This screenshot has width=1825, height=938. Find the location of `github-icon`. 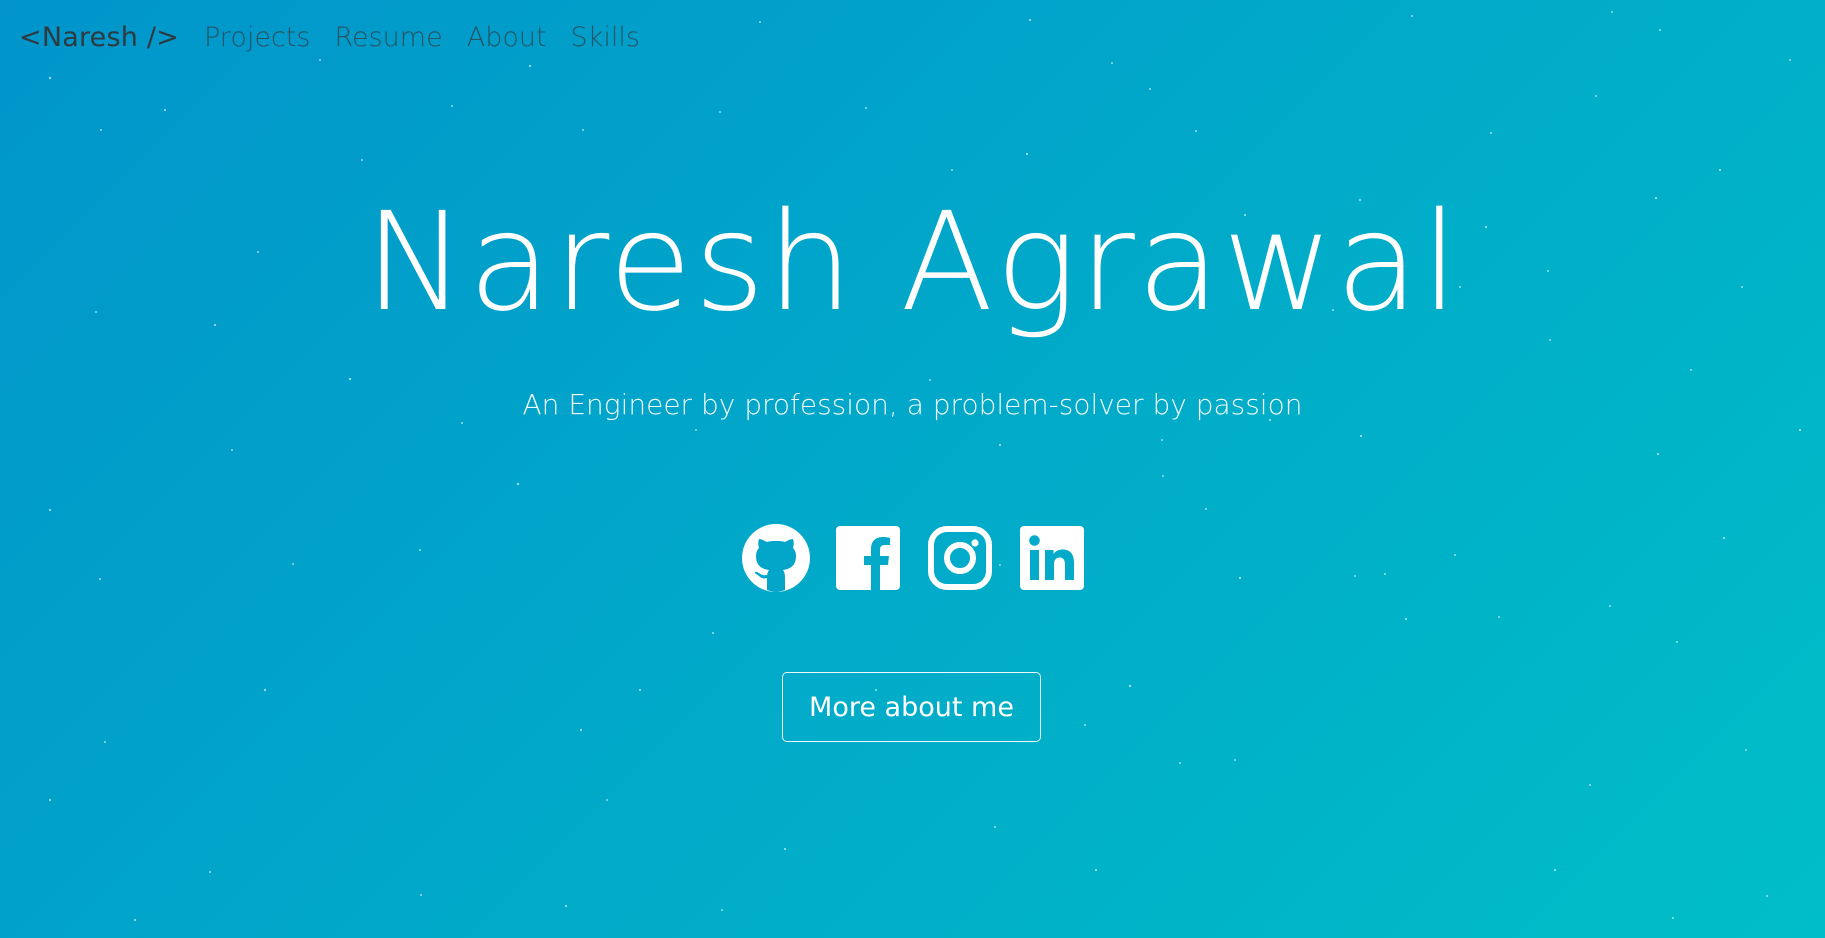

github-icon is located at coordinates (776, 558).